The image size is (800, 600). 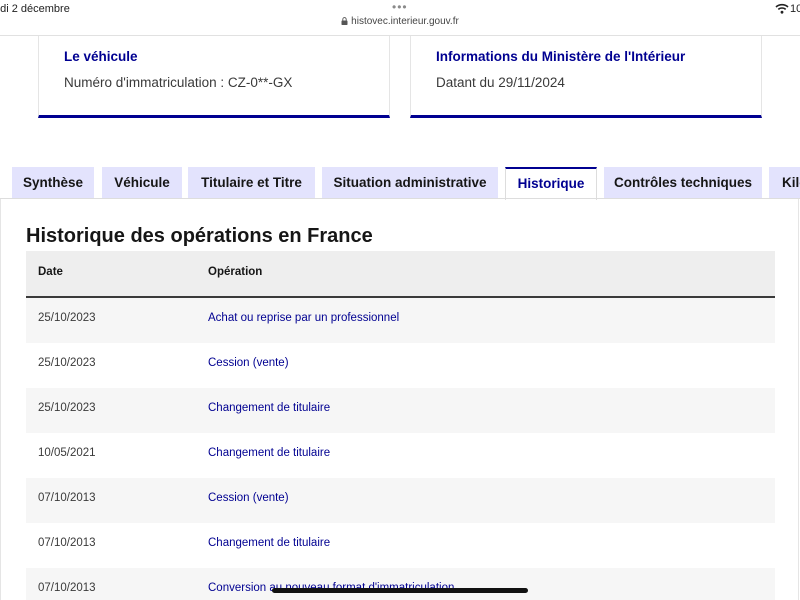 What do you see at coordinates (251, 182) in the screenshot?
I see `tab-titulaire-et-titre: Titulaire et Titre` at bounding box center [251, 182].